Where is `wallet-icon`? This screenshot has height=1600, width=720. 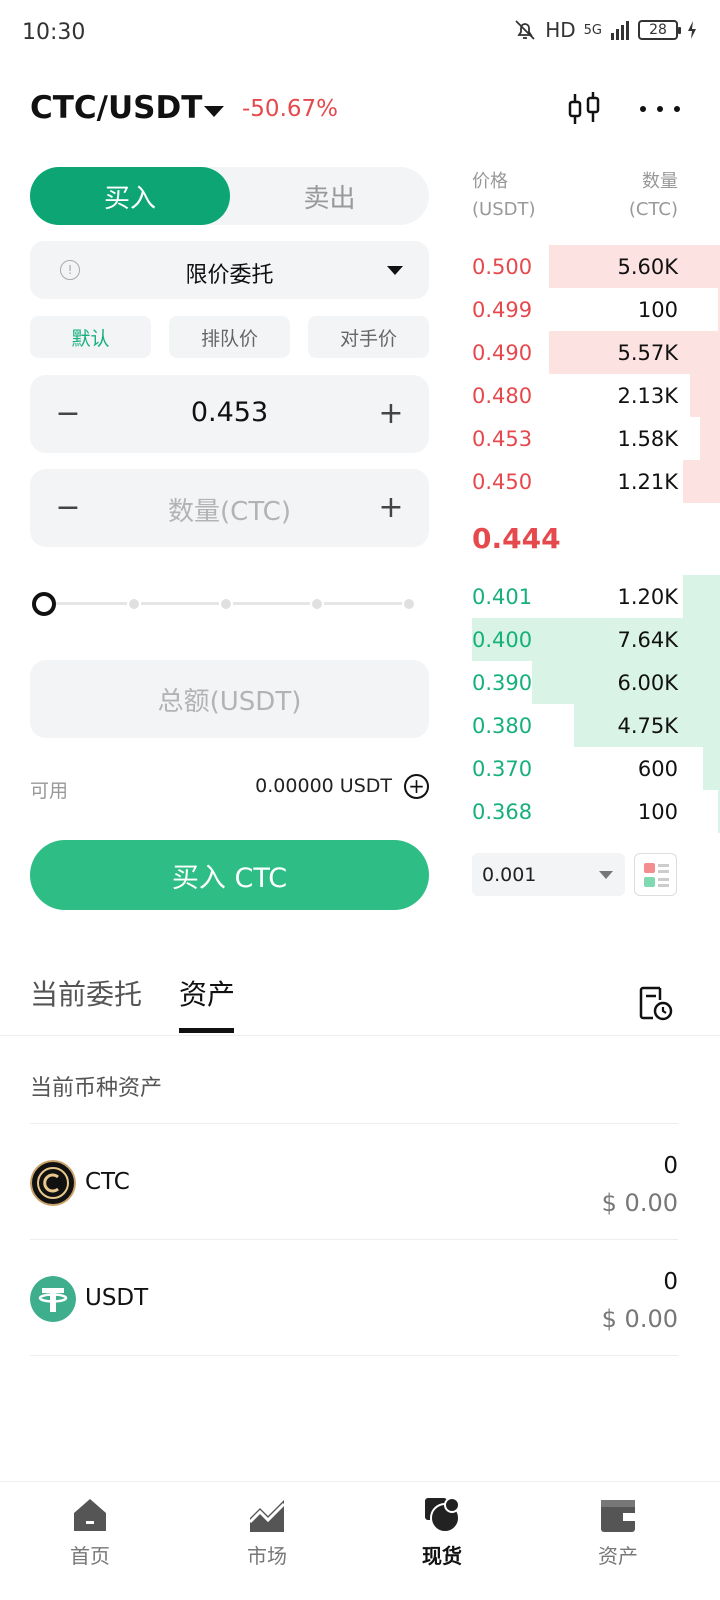
wallet-icon is located at coordinates (618, 1516).